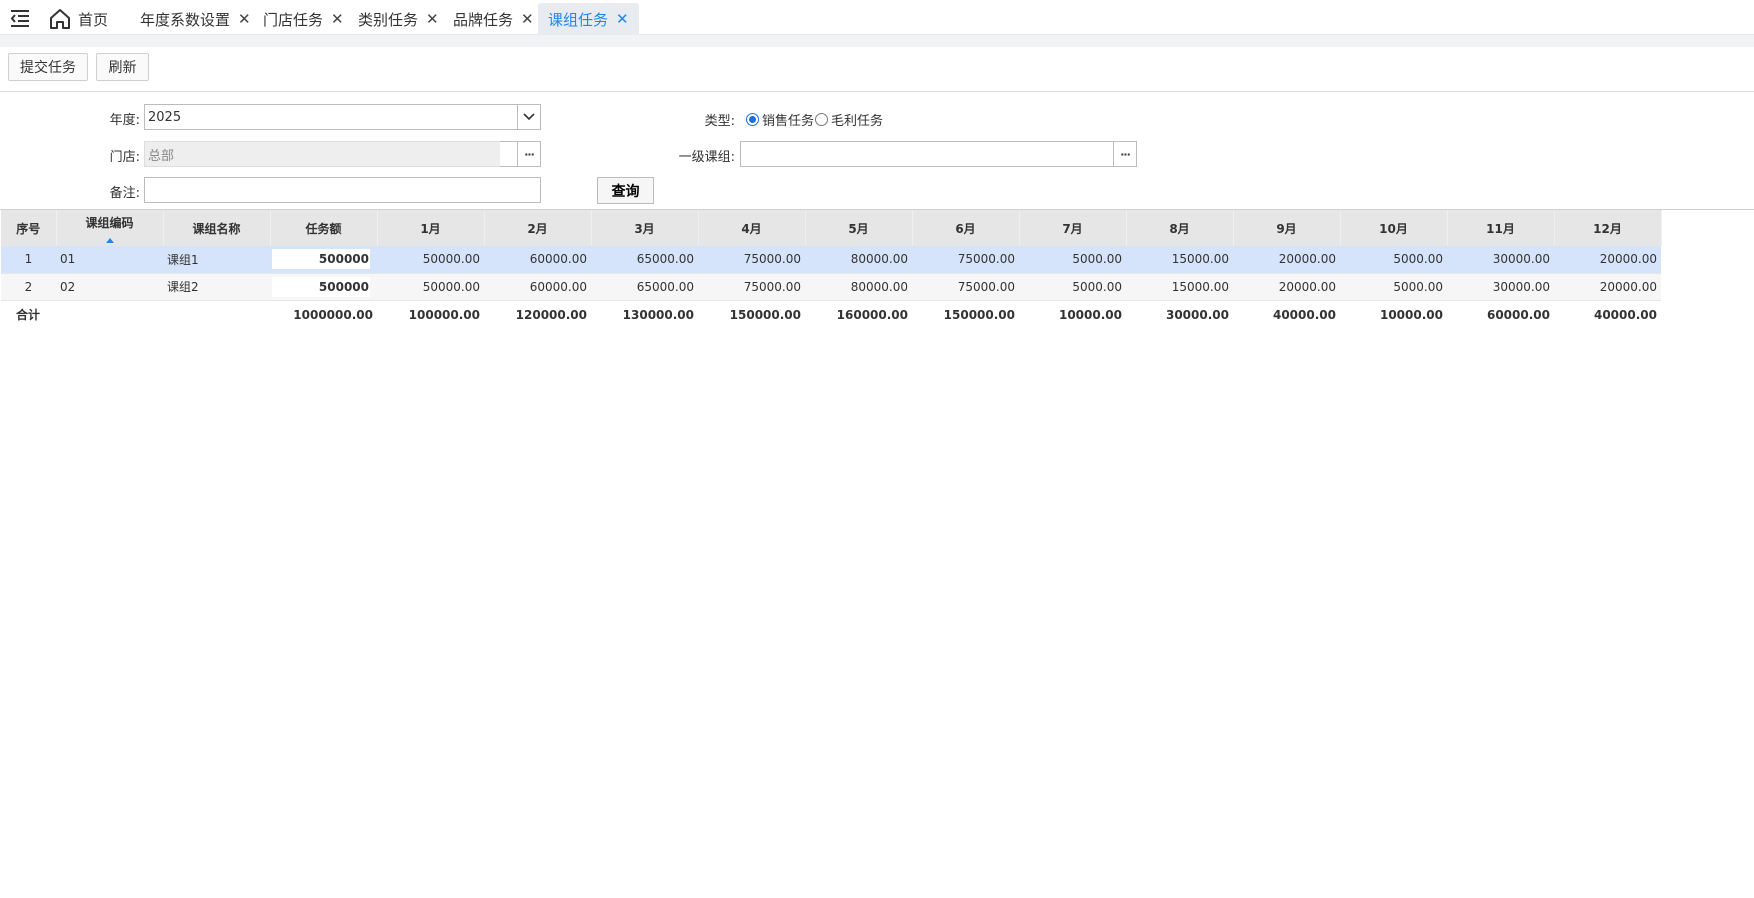  Describe the element at coordinates (529, 117) in the screenshot. I see `year-dropdown-button` at that location.